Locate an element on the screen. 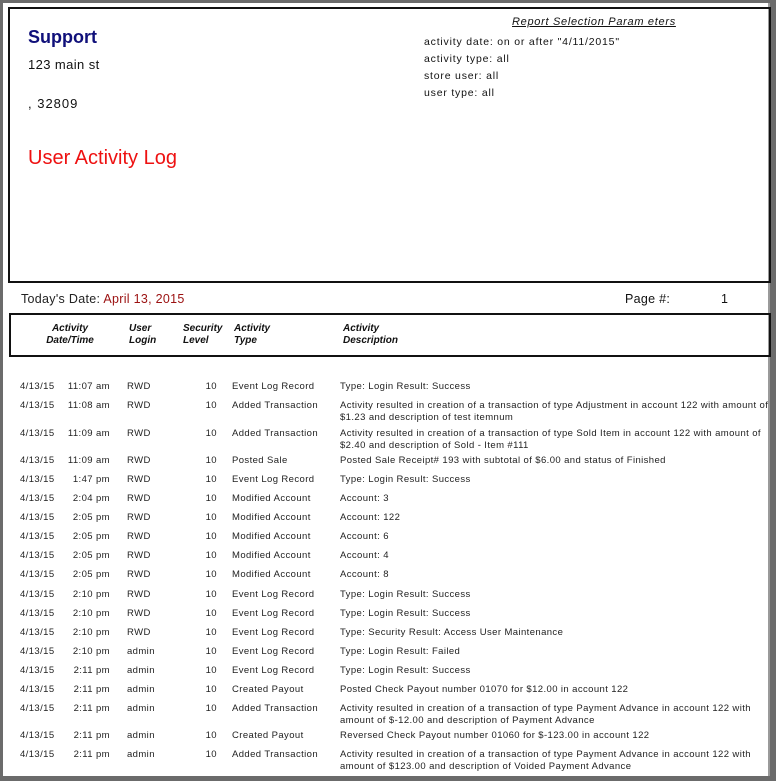 This screenshot has width=776, height=781. param-activity-date: activity date: on or after "4/11/2015" is located at coordinates (522, 42).